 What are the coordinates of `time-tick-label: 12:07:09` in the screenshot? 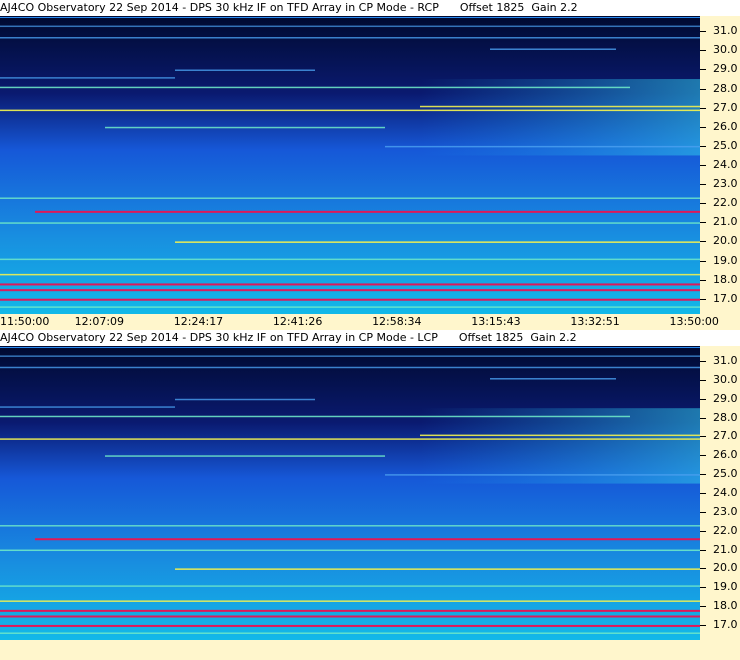 It's located at (99, 321).